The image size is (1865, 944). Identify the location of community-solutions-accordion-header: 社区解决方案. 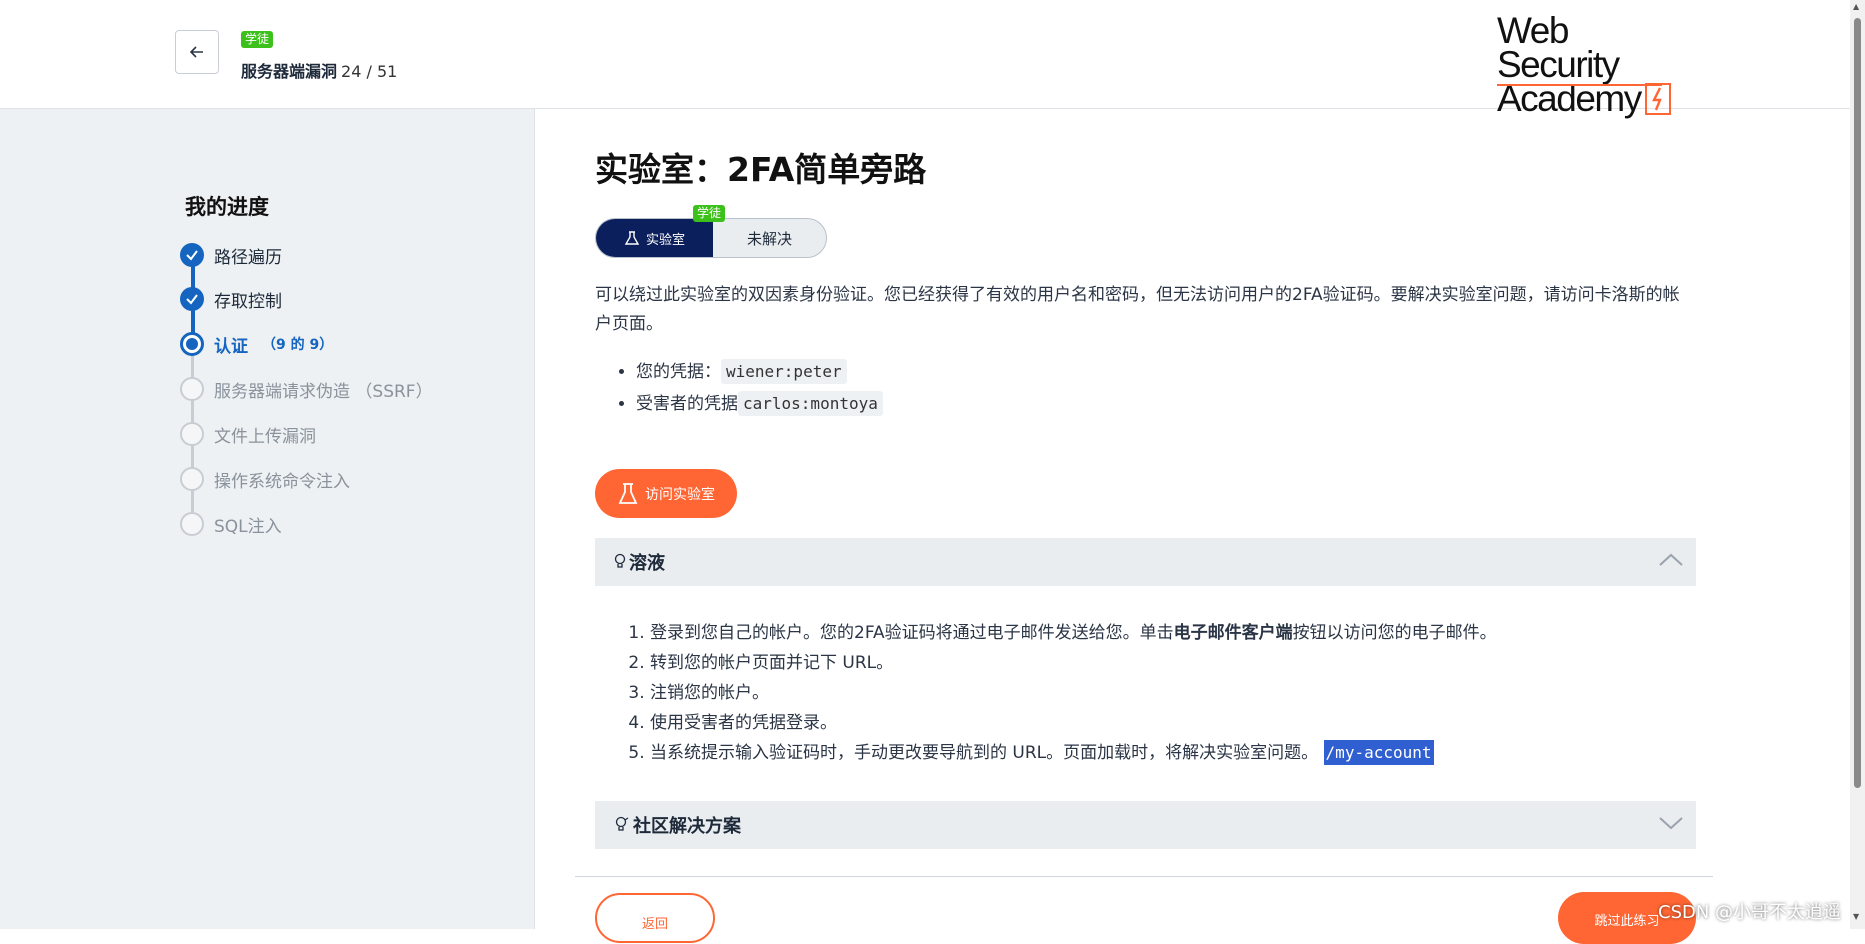
(1145, 825).